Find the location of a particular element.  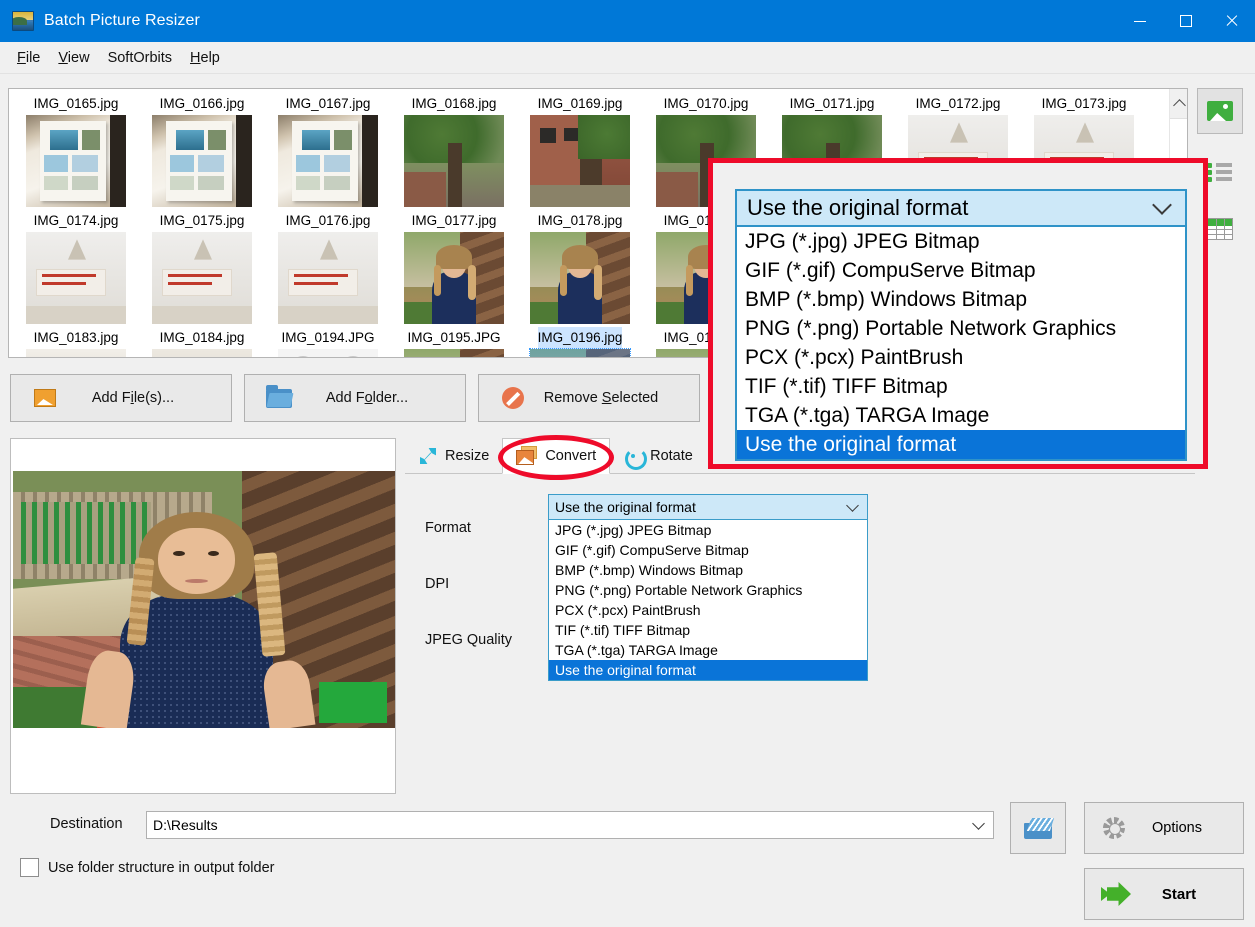

menu-bar: File View SoftOrbits Help is located at coordinates (627, 58).